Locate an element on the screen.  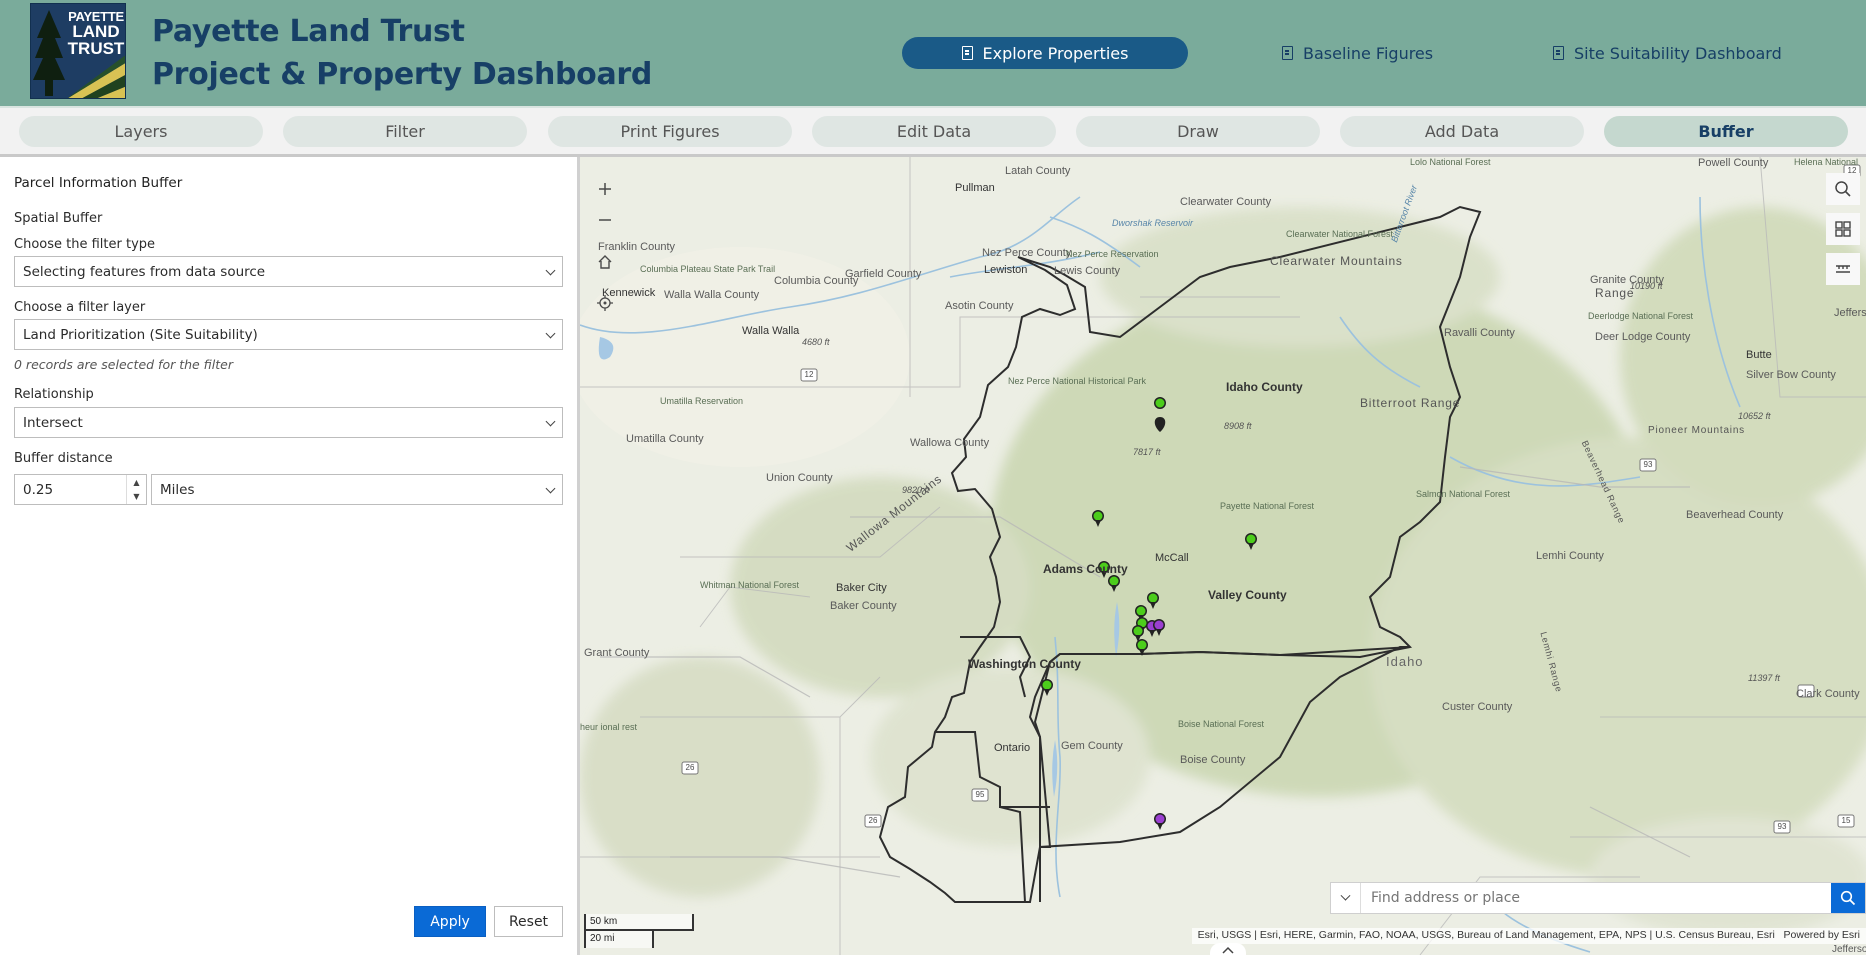
label-nez-perce-reservation: Nez Perce Reservation is located at coordinates (1112, 254).